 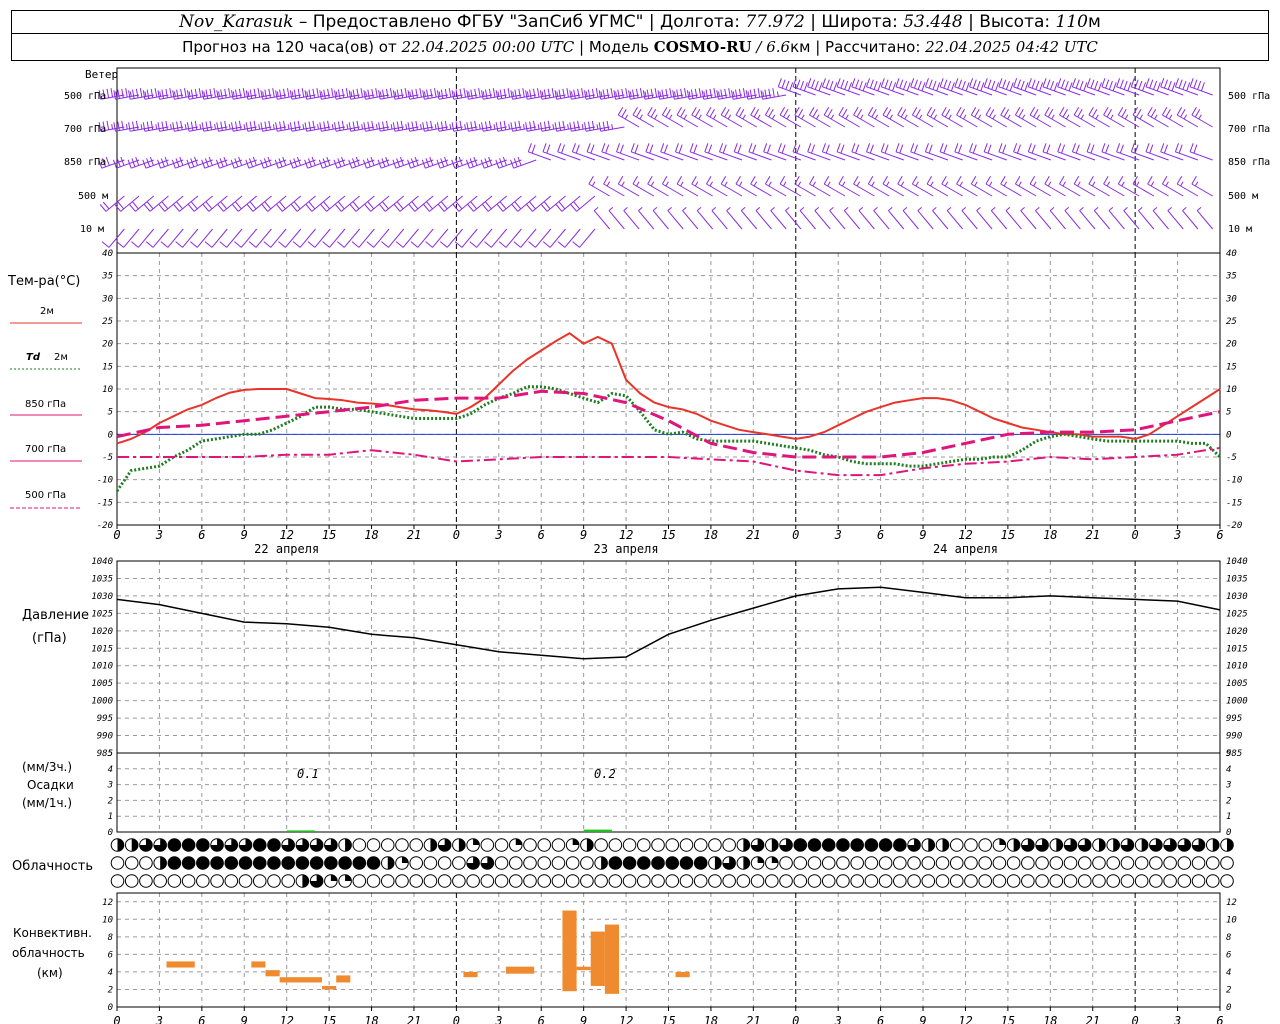 I want to click on xtick-label-0-21: 15, so click(x=1008, y=535).